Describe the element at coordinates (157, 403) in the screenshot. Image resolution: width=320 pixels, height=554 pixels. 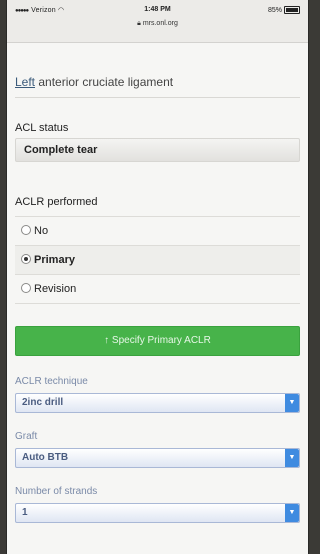
I see `aclr-technique-select: 2inc drill ▼` at that location.